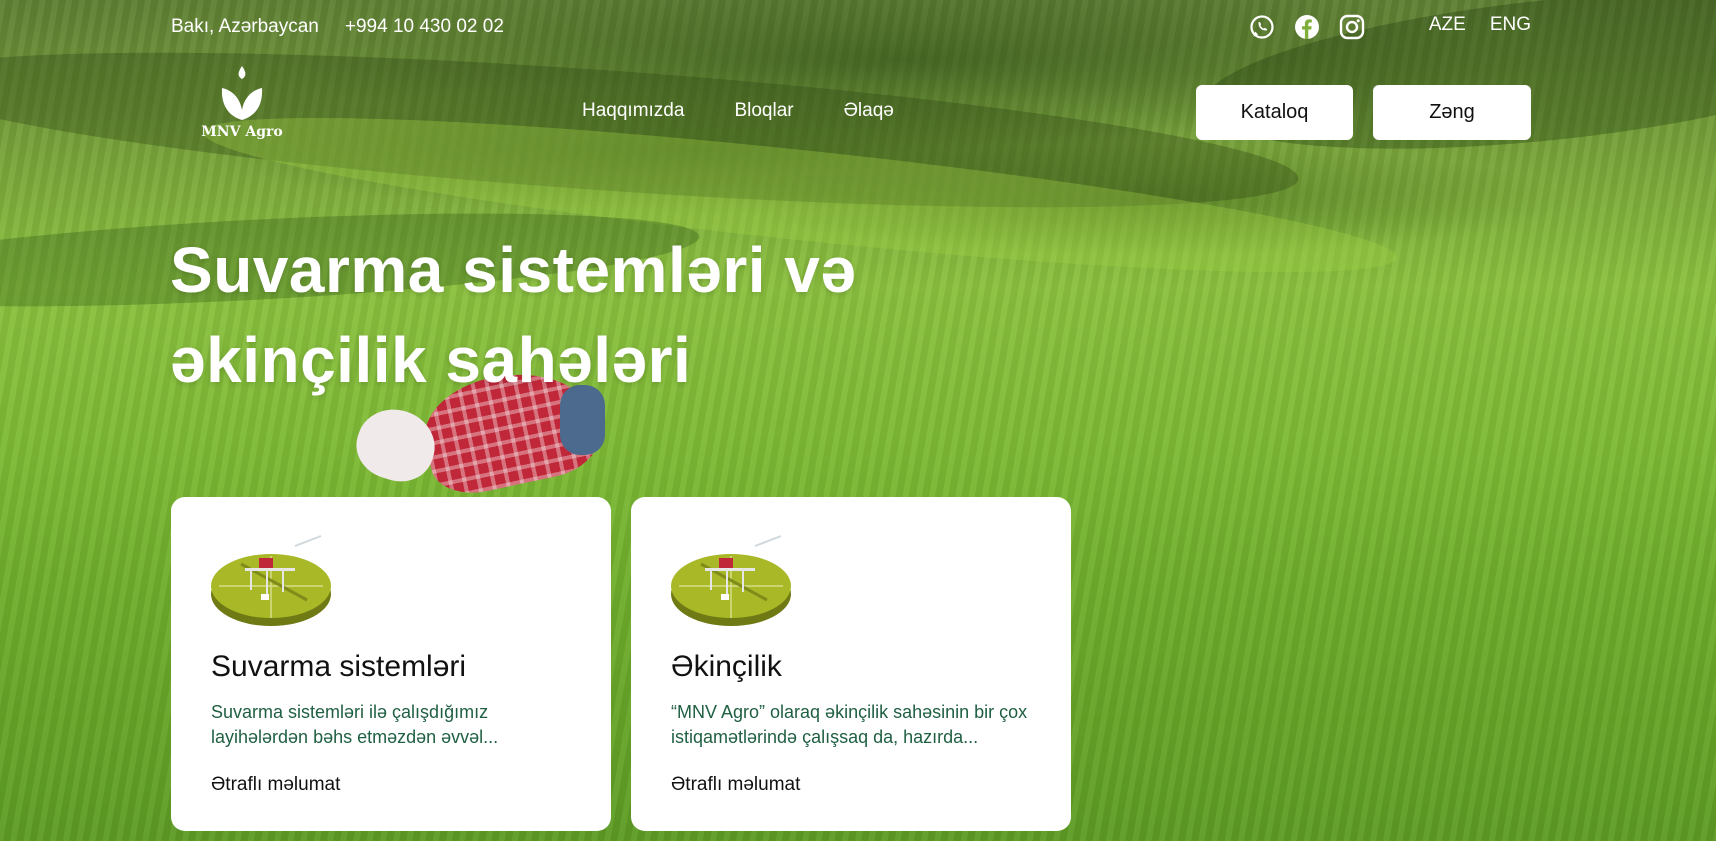  Describe the element at coordinates (763, 111) in the screenshot. I see `nav-item-blogs: Bloqlar` at that location.